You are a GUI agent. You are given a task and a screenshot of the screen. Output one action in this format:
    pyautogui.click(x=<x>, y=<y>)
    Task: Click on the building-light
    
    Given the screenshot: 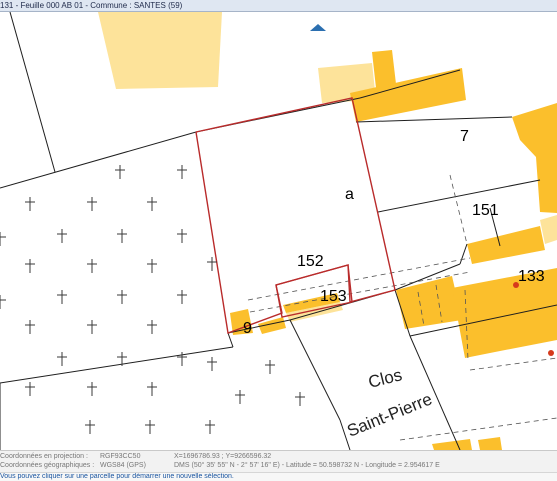 What is the action you would take?
    pyautogui.click(x=160, y=50)
    